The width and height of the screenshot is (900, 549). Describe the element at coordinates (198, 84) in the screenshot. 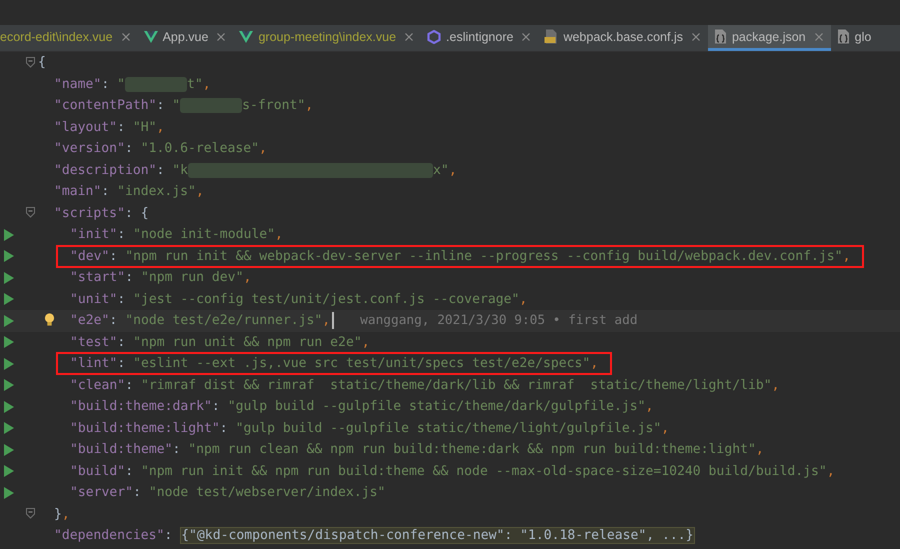

I see `code-text: t",` at that location.